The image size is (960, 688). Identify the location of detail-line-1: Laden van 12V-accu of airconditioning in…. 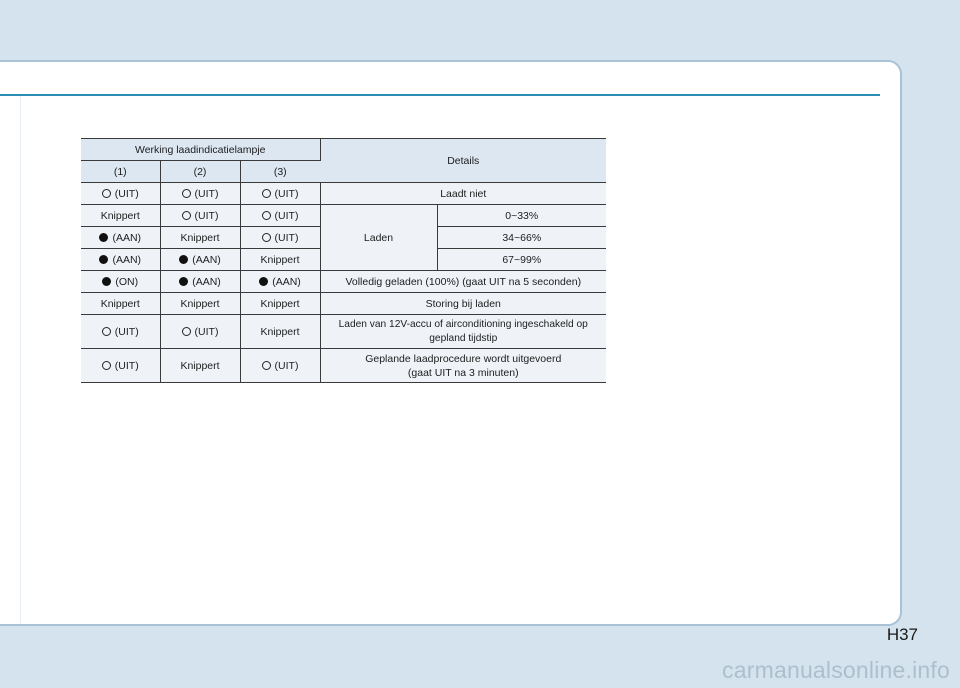
(463, 324).